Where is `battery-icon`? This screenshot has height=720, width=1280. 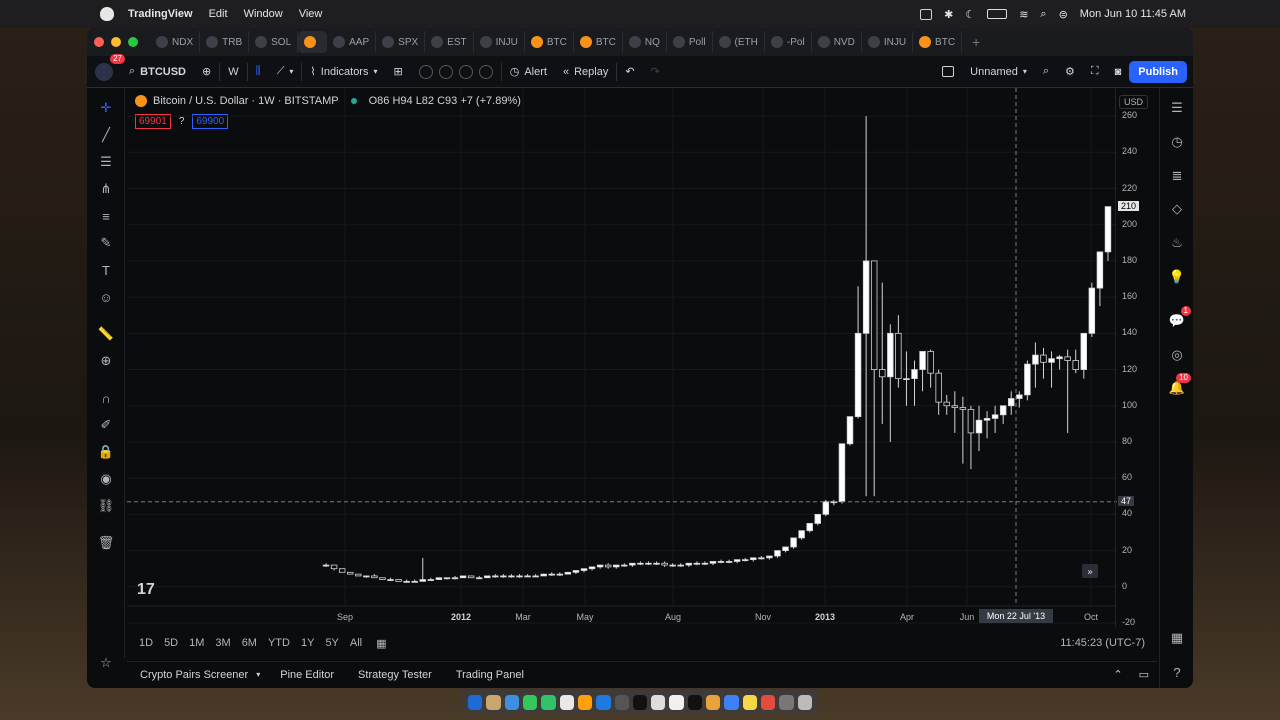 battery-icon is located at coordinates (997, 14).